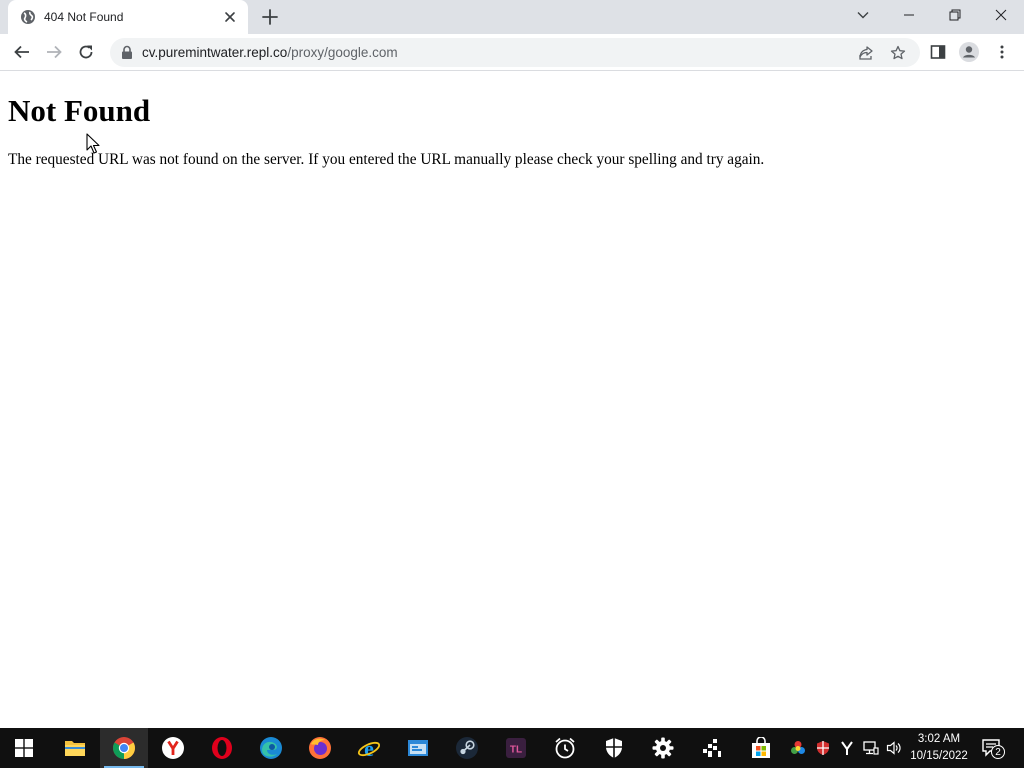 This screenshot has height=768, width=1024. I want to click on close-icon, so click(1001, 15).